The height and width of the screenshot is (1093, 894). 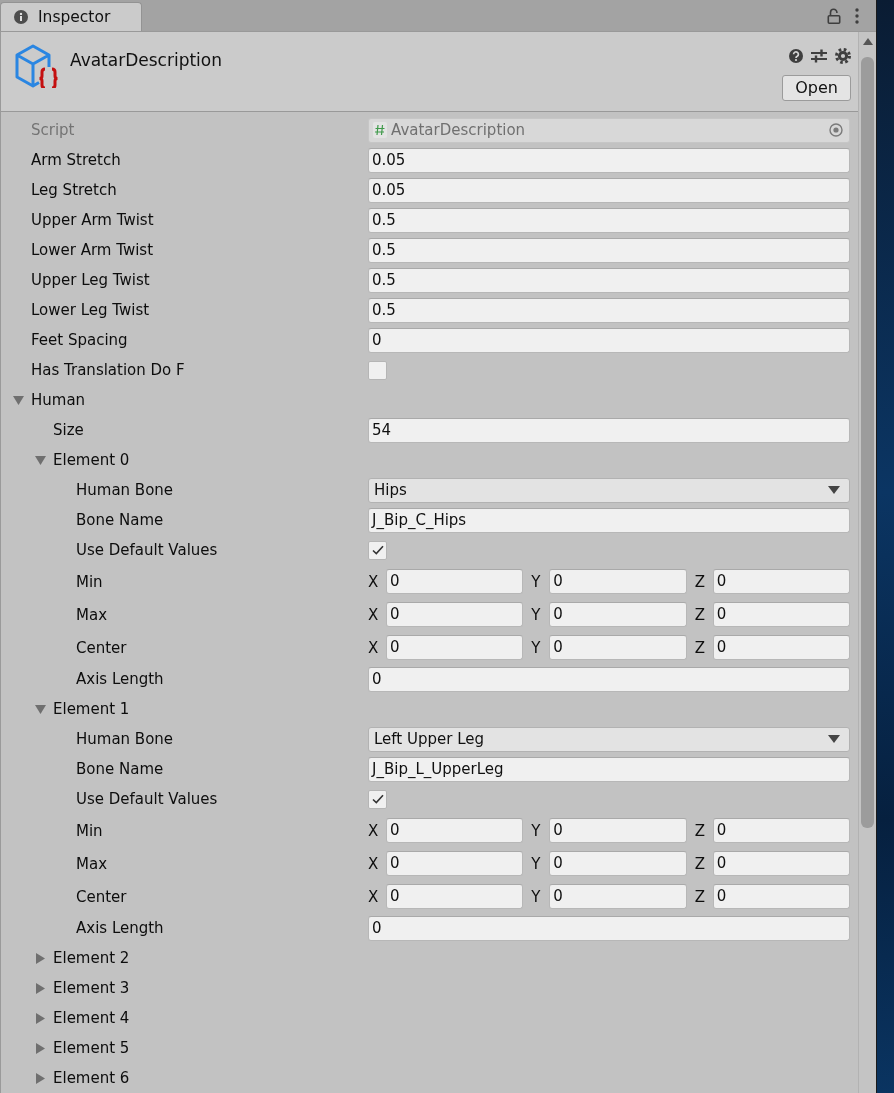 What do you see at coordinates (91, 1018) in the screenshot?
I see `foldout-label: Element 4` at bounding box center [91, 1018].